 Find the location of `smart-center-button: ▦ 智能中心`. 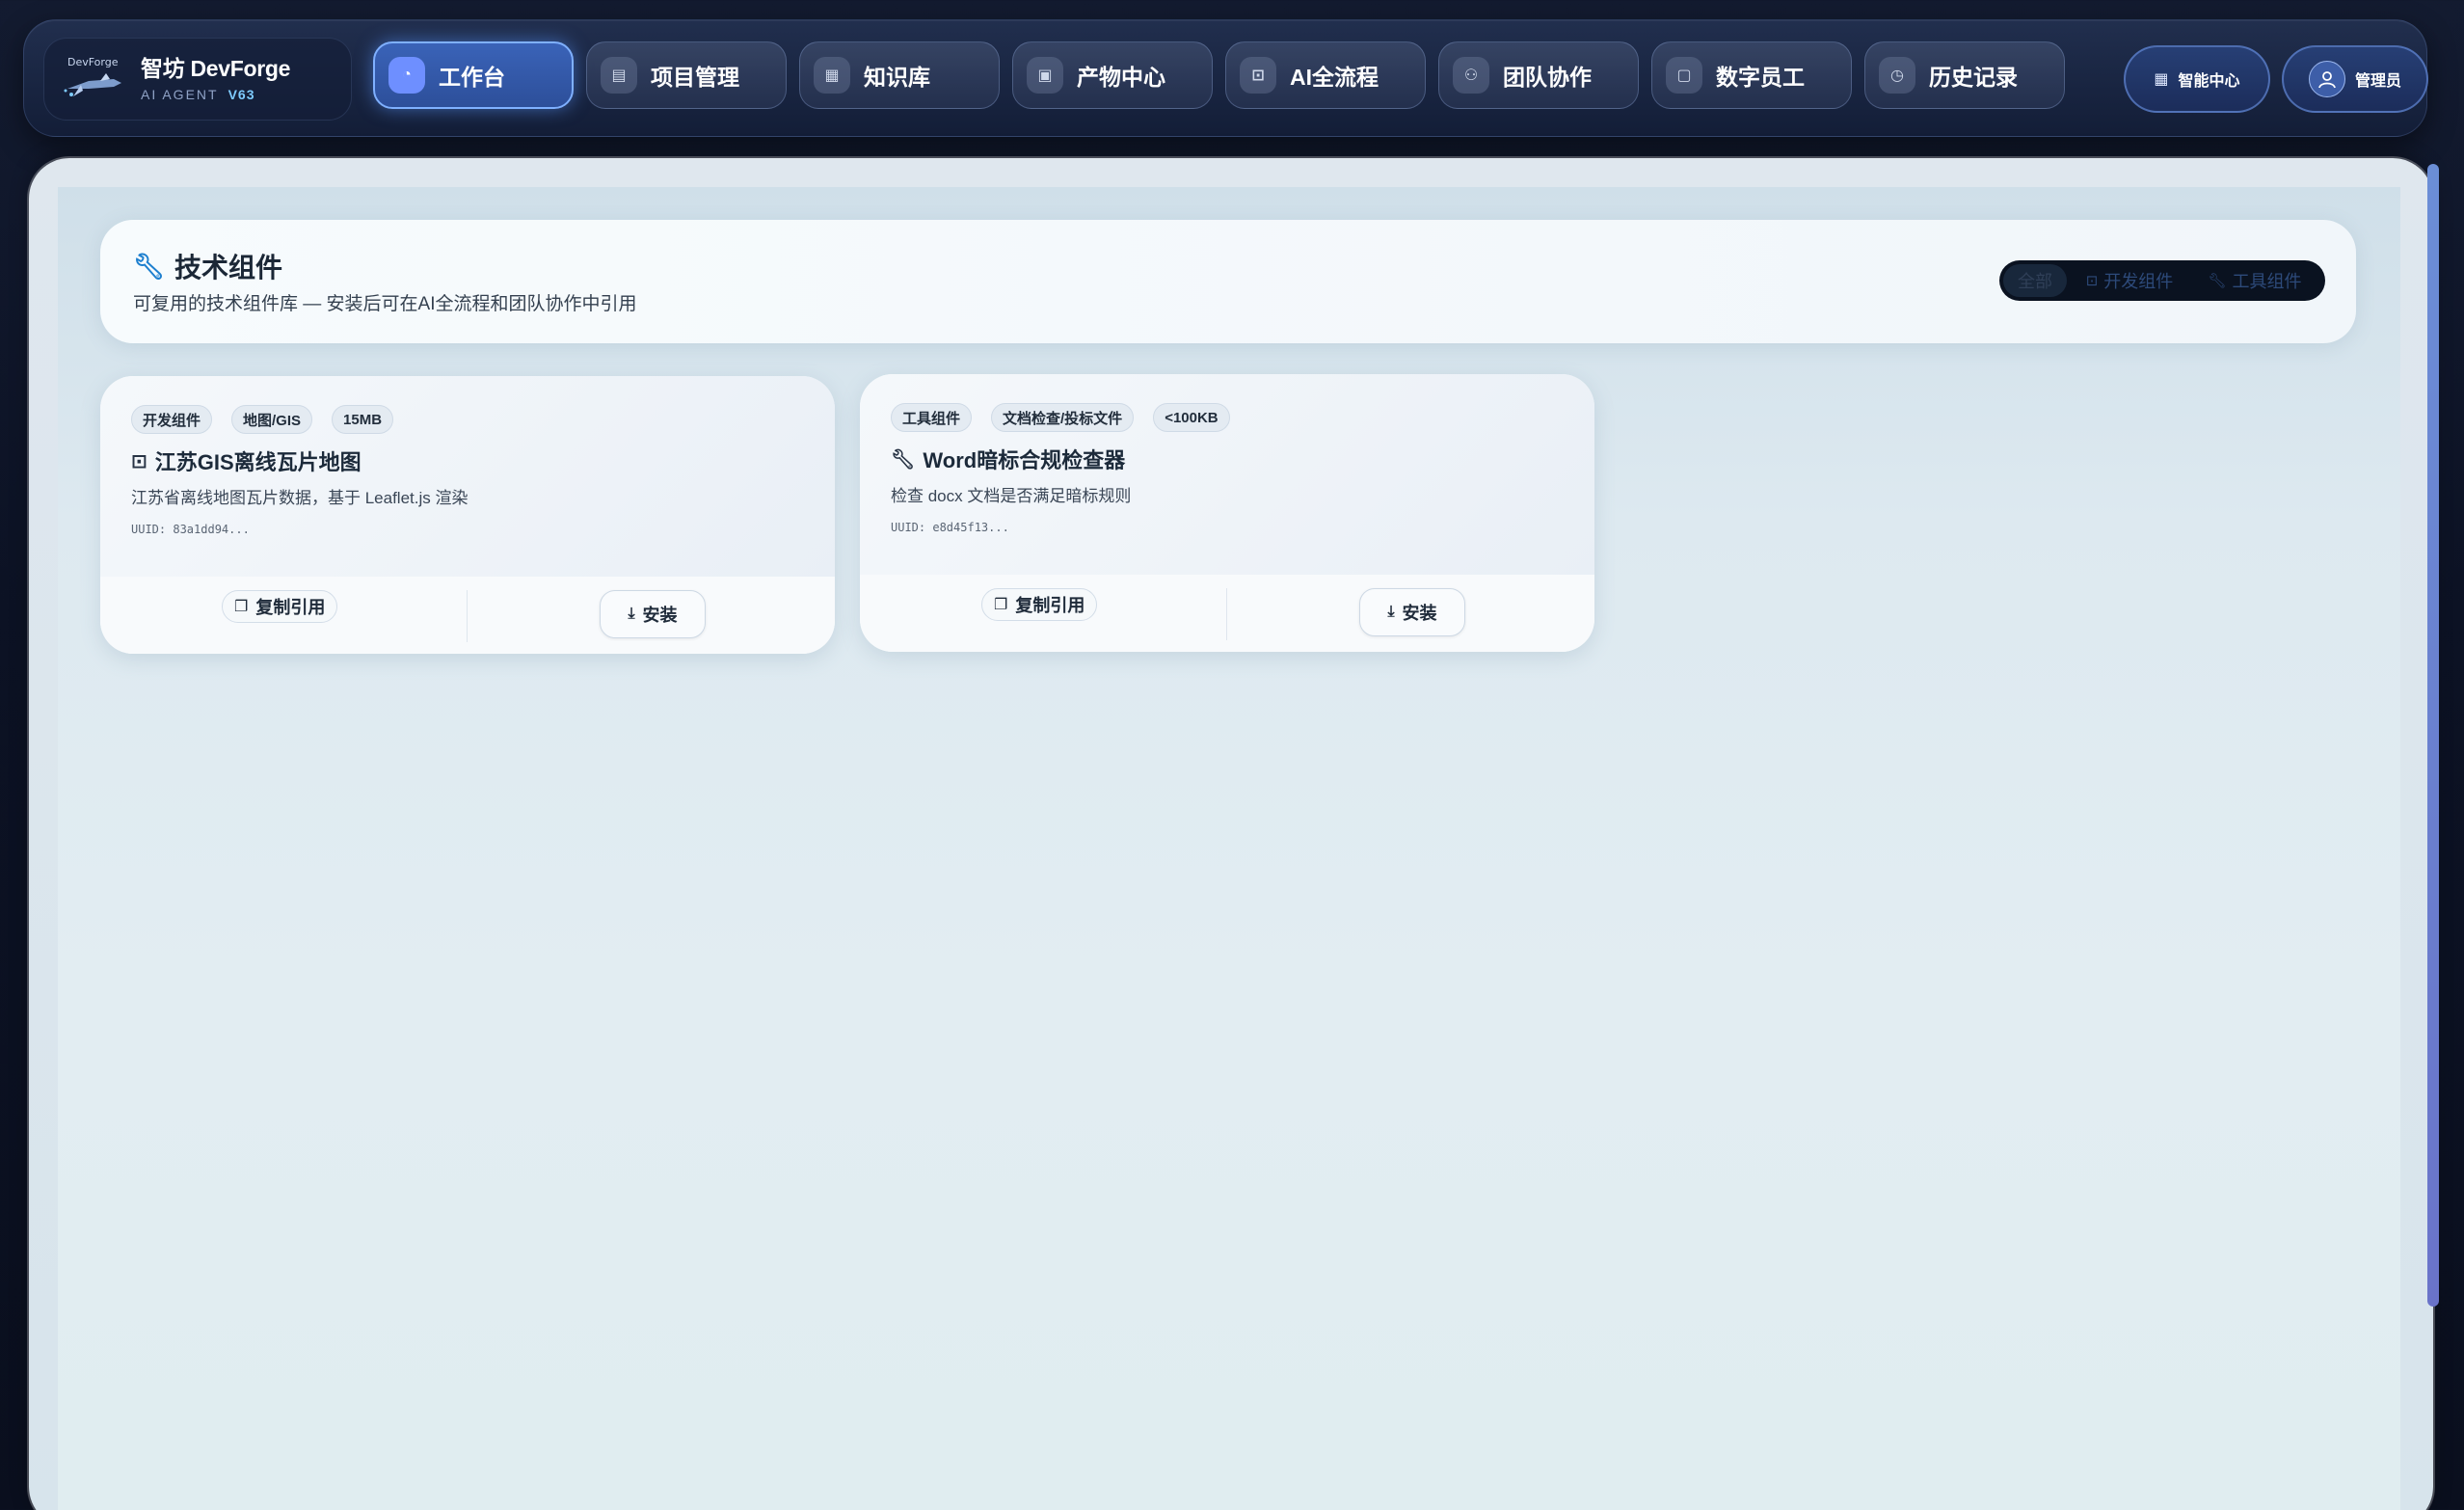

smart-center-button: ▦ 智能中心 is located at coordinates (2197, 79).